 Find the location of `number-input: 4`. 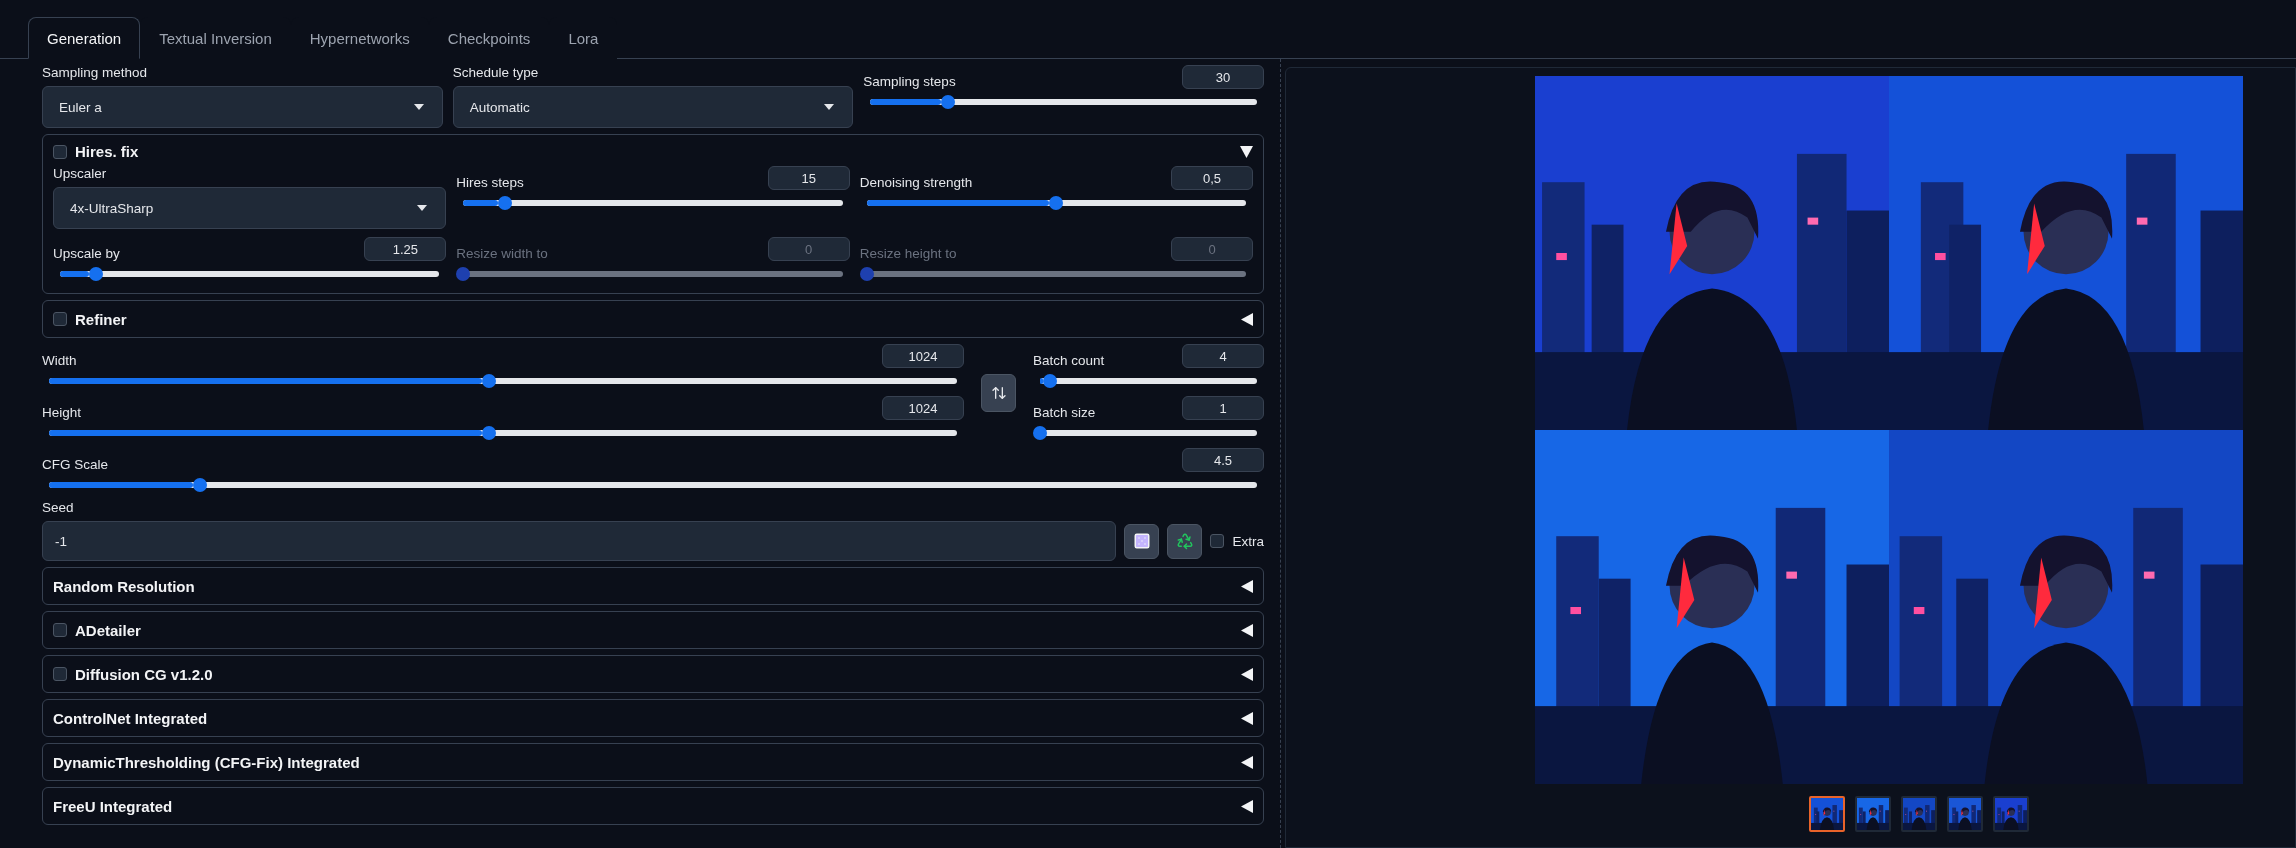

number-input: 4 is located at coordinates (1223, 356).